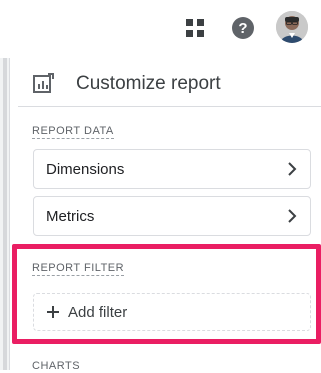  Describe the element at coordinates (70, 216) in the screenshot. I see `metrics-label: Metrics` at that location.